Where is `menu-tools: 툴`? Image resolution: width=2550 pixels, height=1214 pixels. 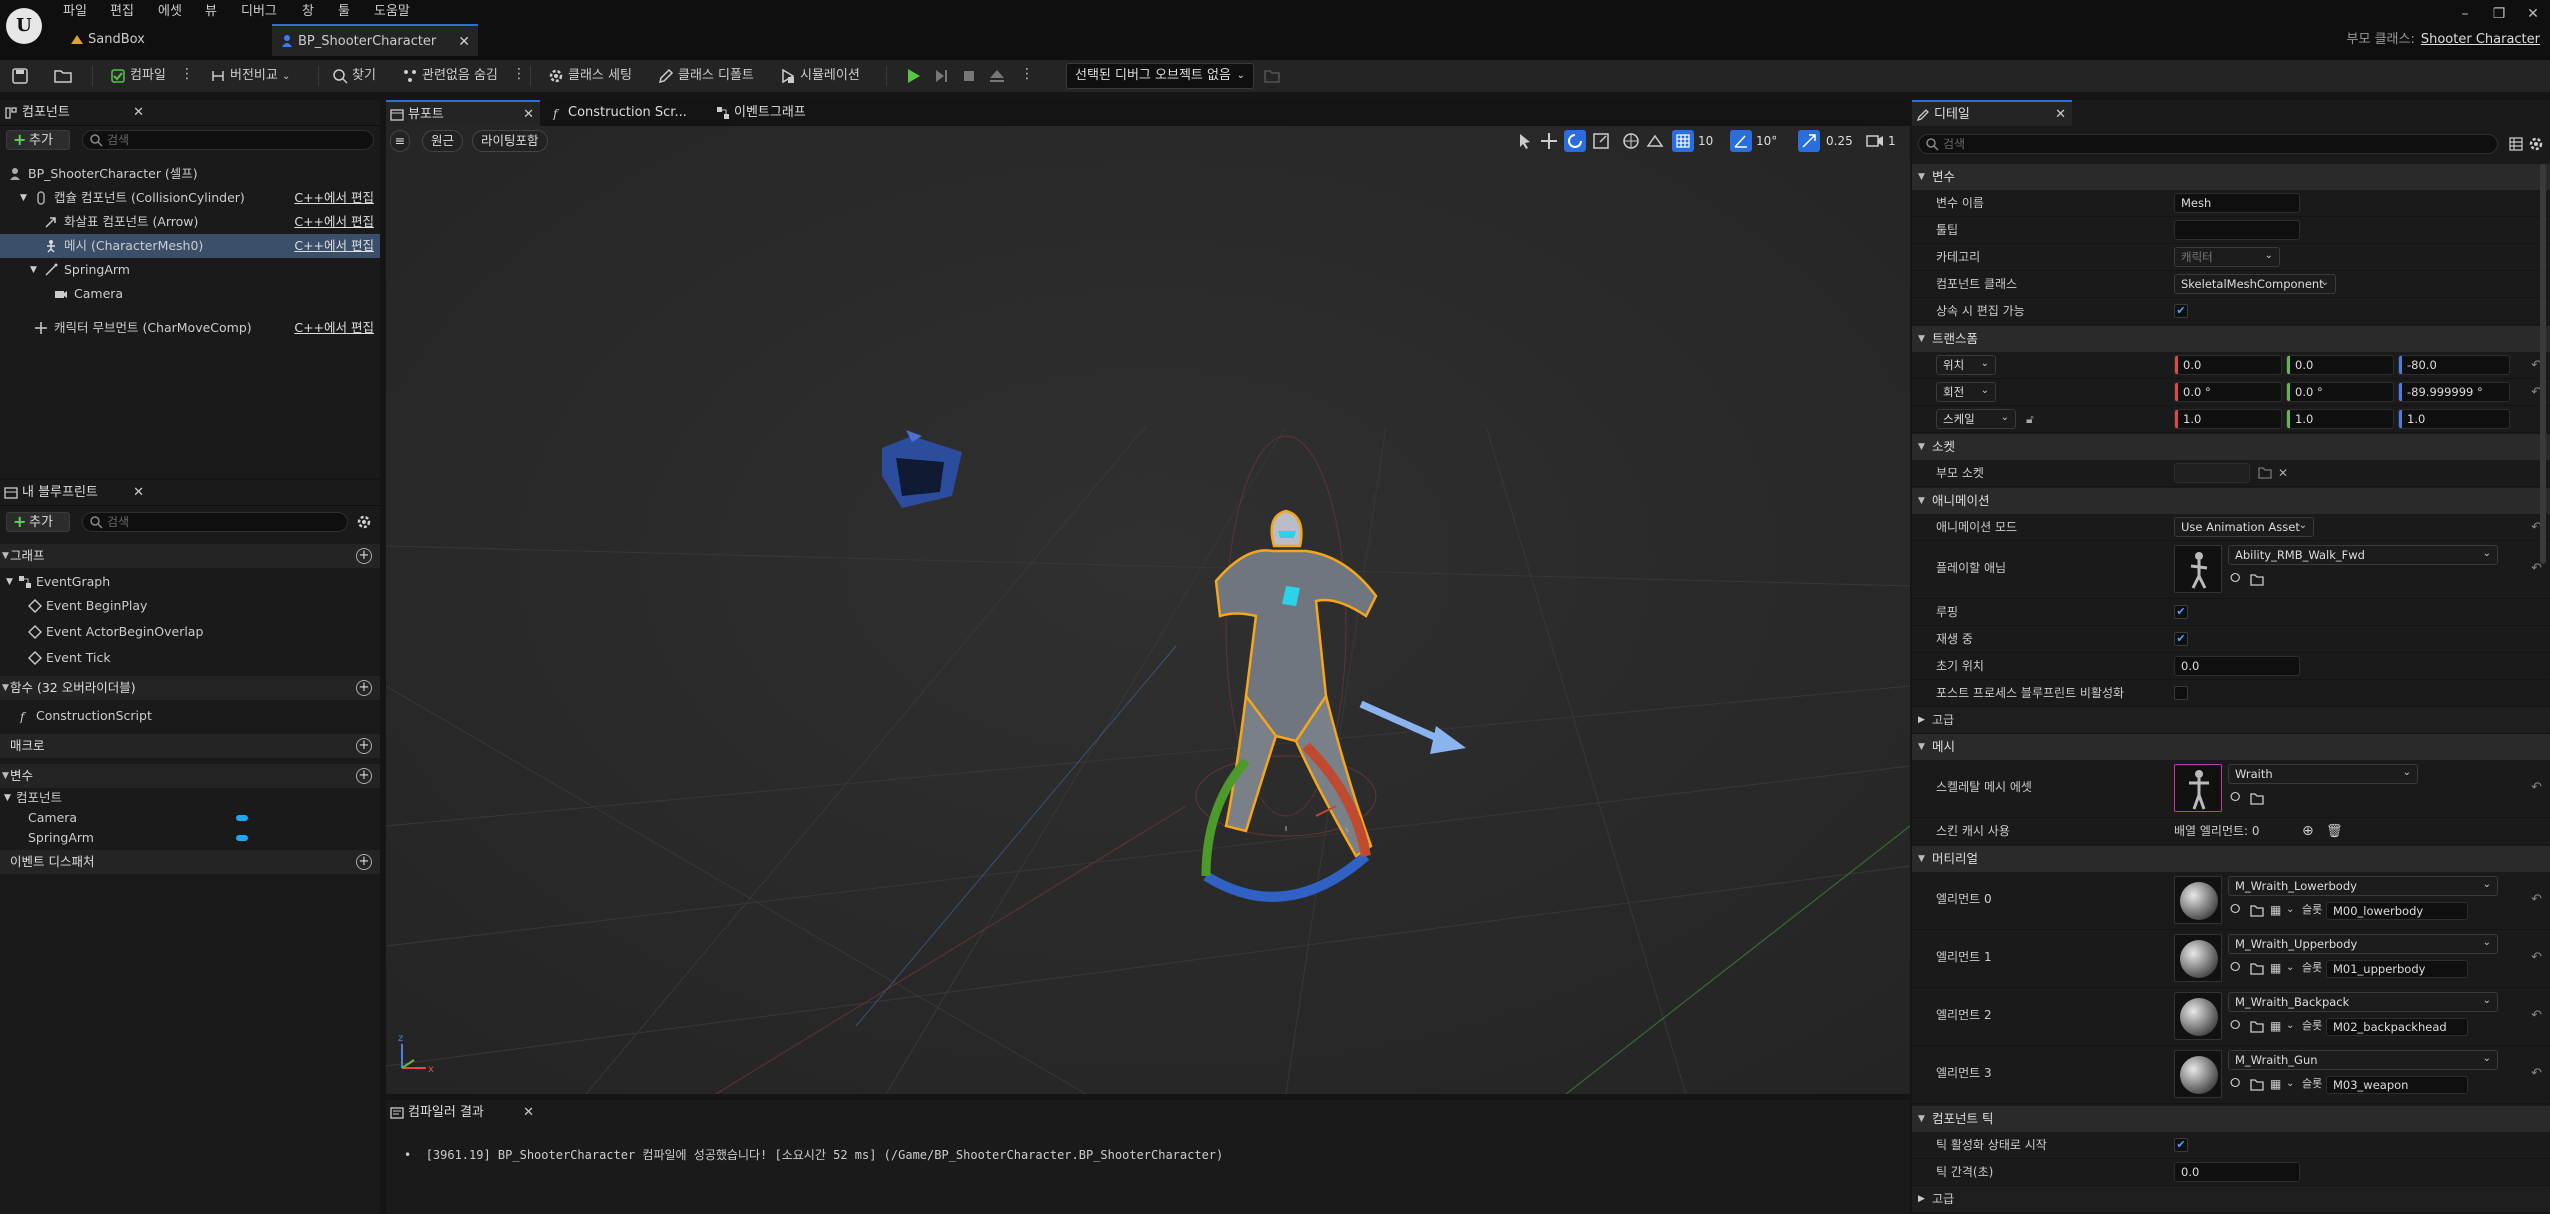
menu-tools: 툴 is located at coordinates (344, 12).